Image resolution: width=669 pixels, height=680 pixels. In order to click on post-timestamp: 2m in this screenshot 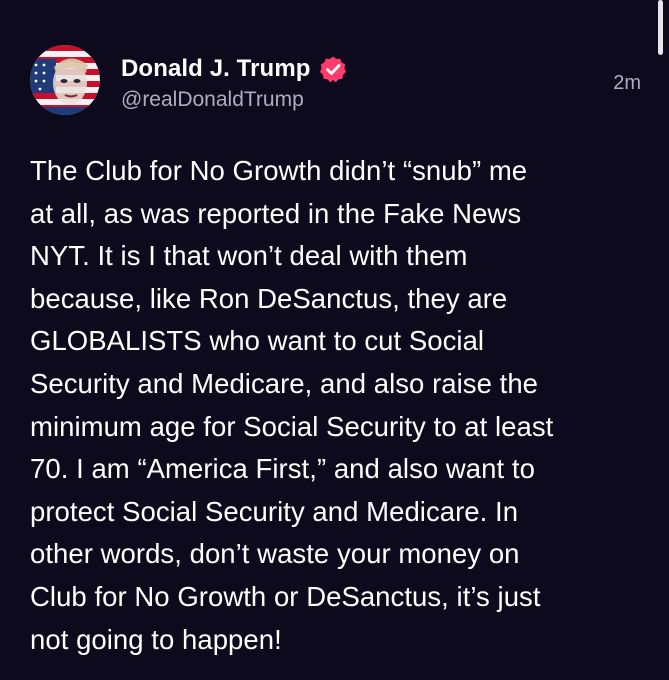, I will do `click(627, 83)`.